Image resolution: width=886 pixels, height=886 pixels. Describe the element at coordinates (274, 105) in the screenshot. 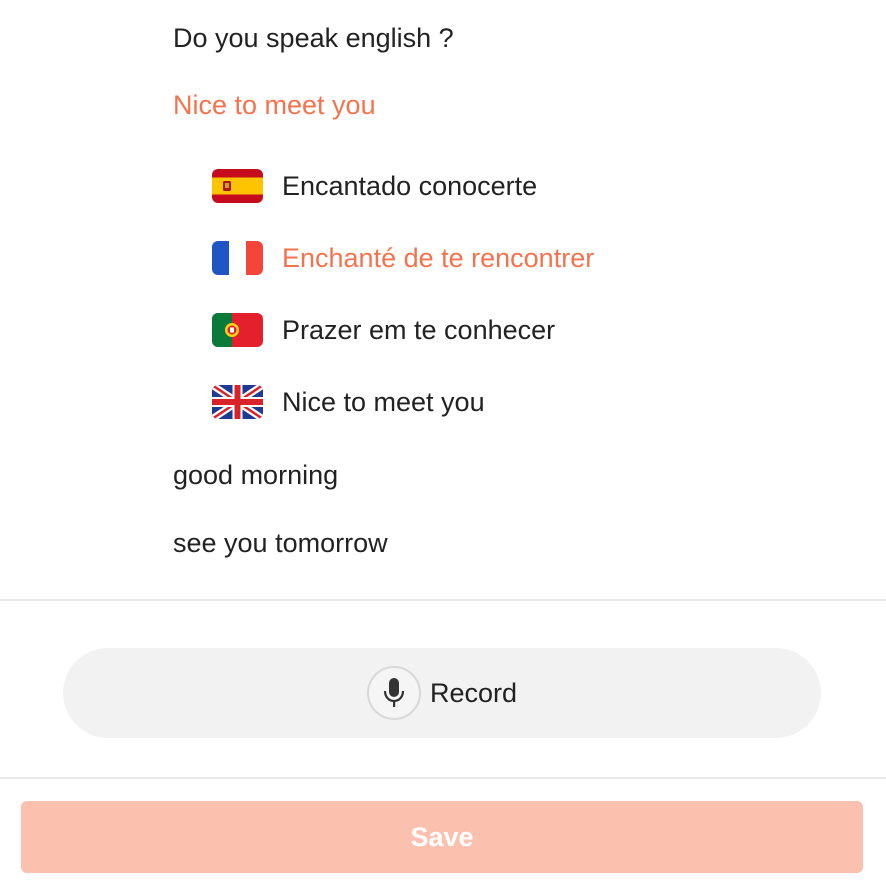

I see `phrase-nice-to-meet-you-selected: Nice to meet you` at that location.